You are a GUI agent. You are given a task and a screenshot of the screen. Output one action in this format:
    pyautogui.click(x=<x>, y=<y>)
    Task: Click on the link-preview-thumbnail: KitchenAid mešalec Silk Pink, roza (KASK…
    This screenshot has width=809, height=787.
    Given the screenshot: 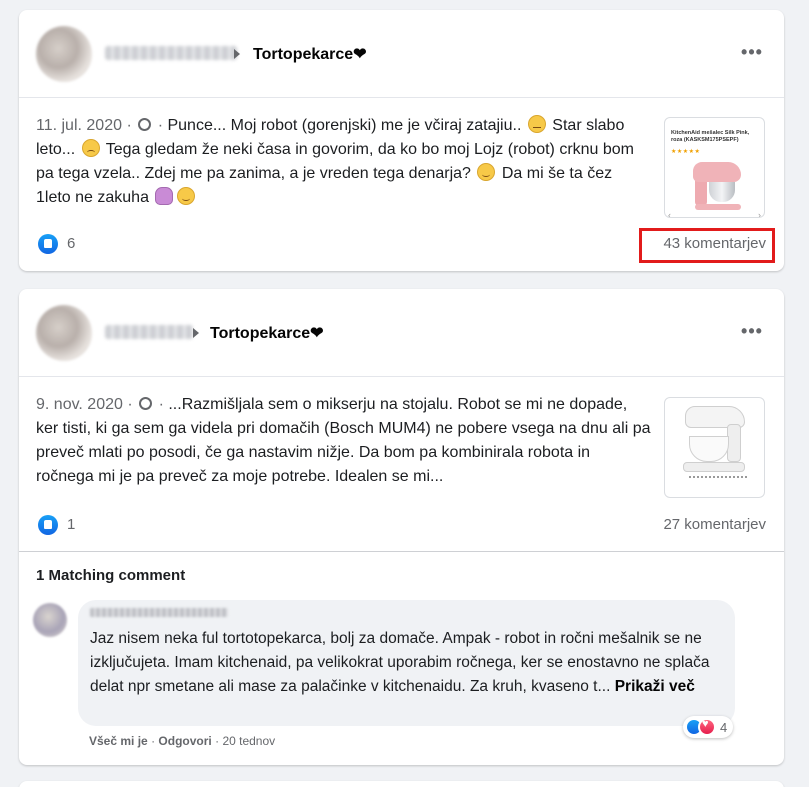 What is the action you would take?
    pyautogui.click(x=714, y=167)
    